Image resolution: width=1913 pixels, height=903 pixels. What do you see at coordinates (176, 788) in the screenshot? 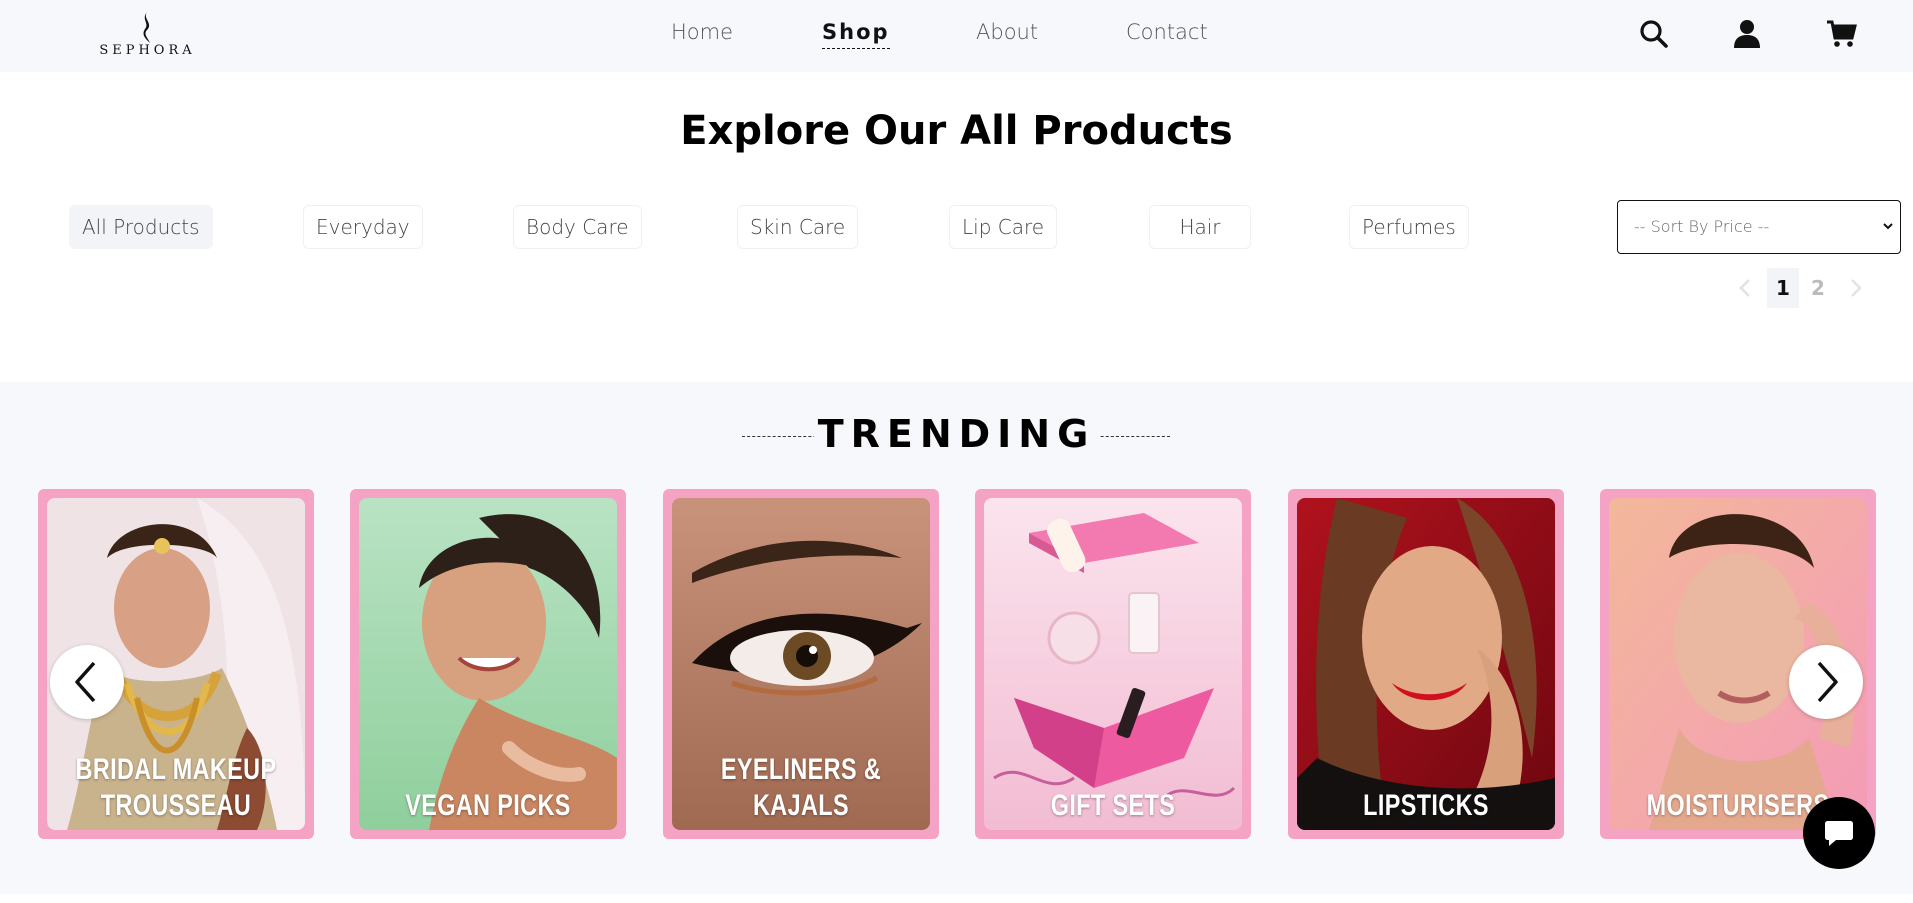
I see `card-label-bridal: BRIDAL MAKEUP TROUSSEAU` at bounding box center [176, 788].